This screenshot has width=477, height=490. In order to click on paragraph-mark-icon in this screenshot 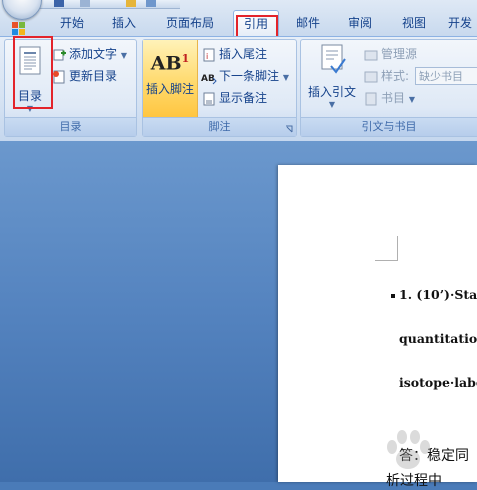, I will do `click(393, 296)`.